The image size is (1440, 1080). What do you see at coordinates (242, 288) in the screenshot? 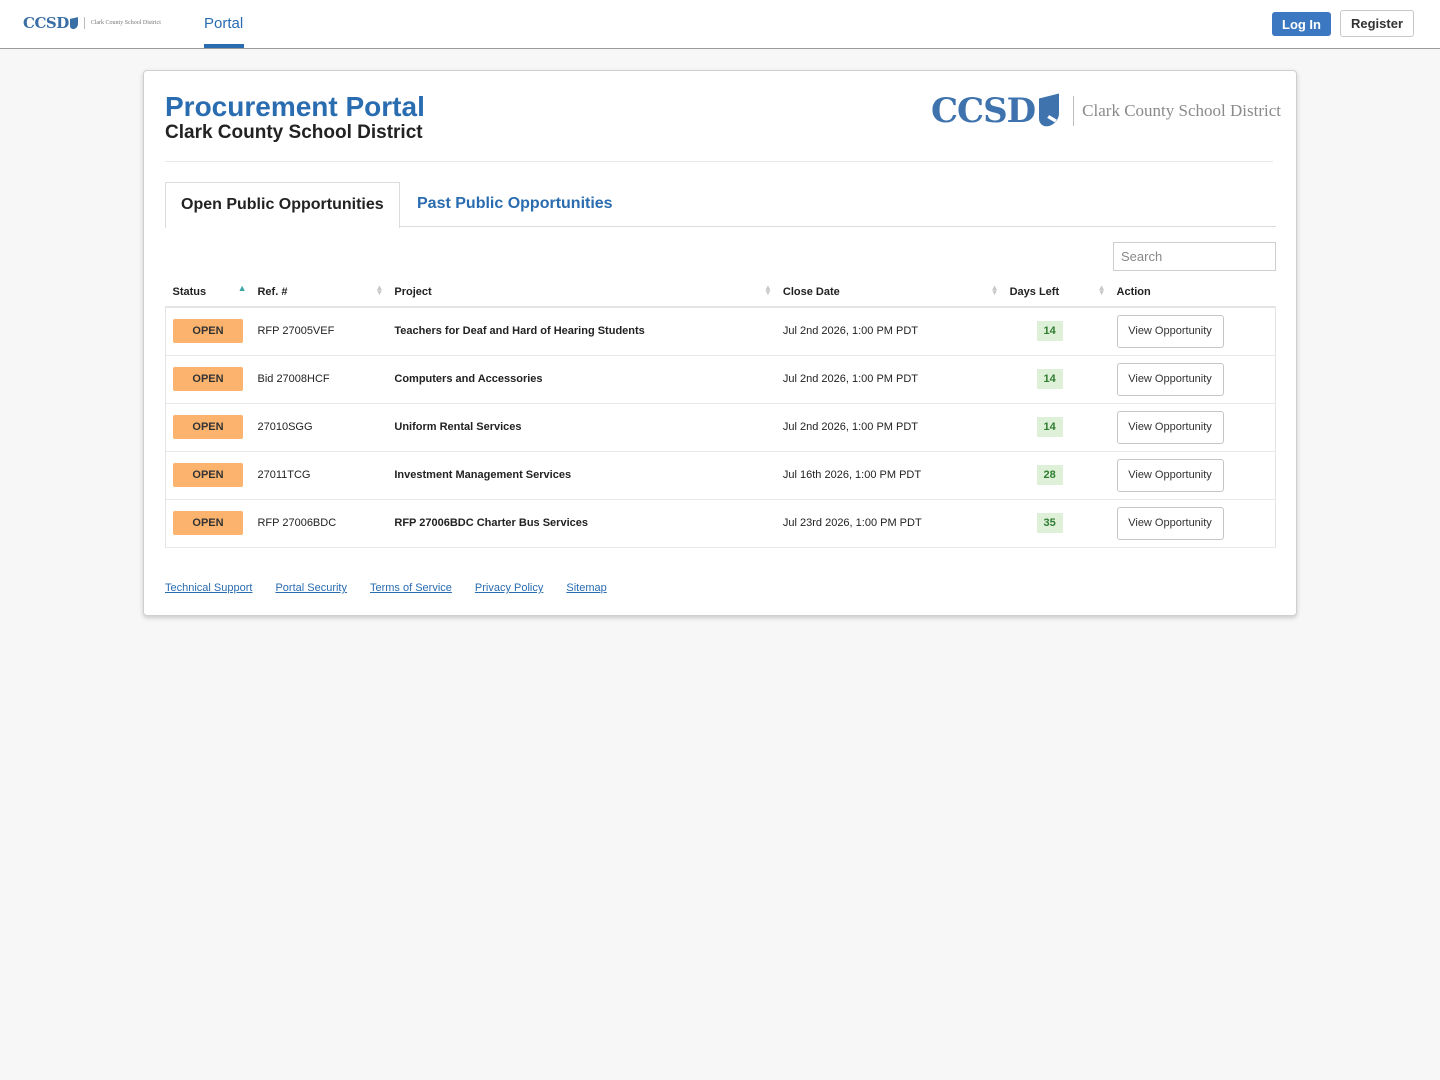
I see `sort-ascending-icon: ▲` at bounding box center [242, 288].